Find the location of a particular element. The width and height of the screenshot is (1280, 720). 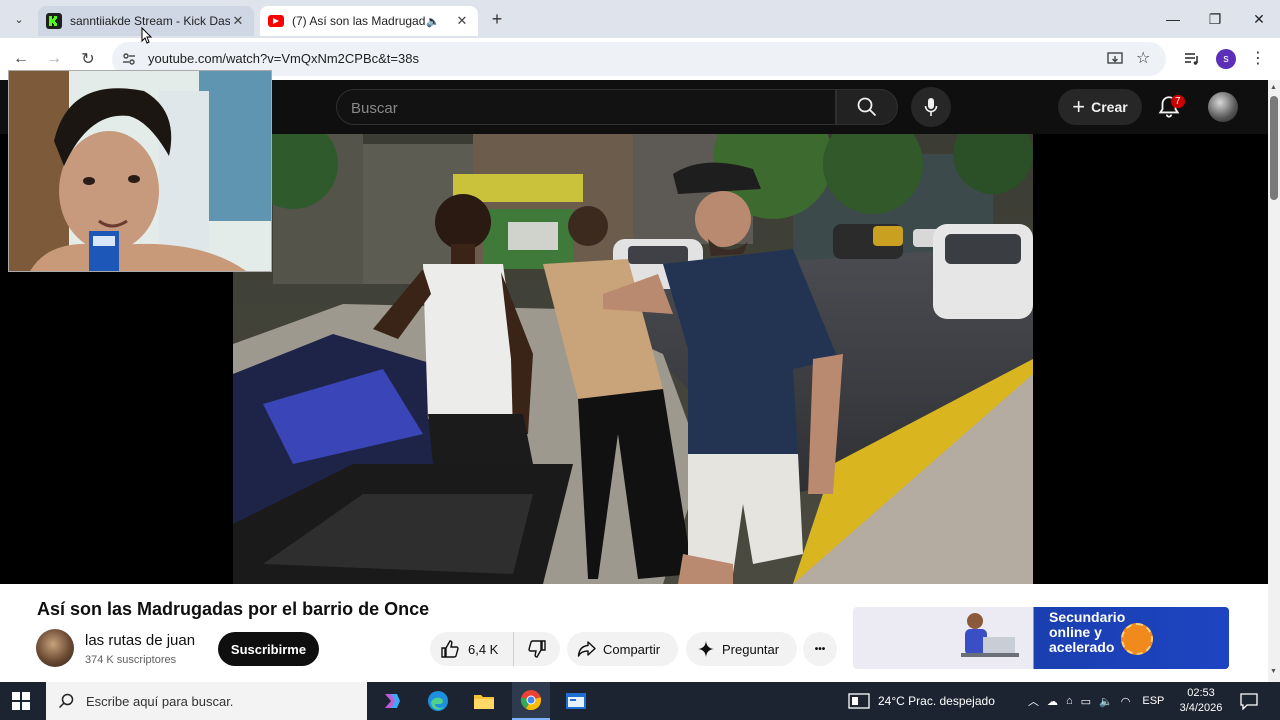

clock-time: 02:53 is located at coordinates (1201, 693).